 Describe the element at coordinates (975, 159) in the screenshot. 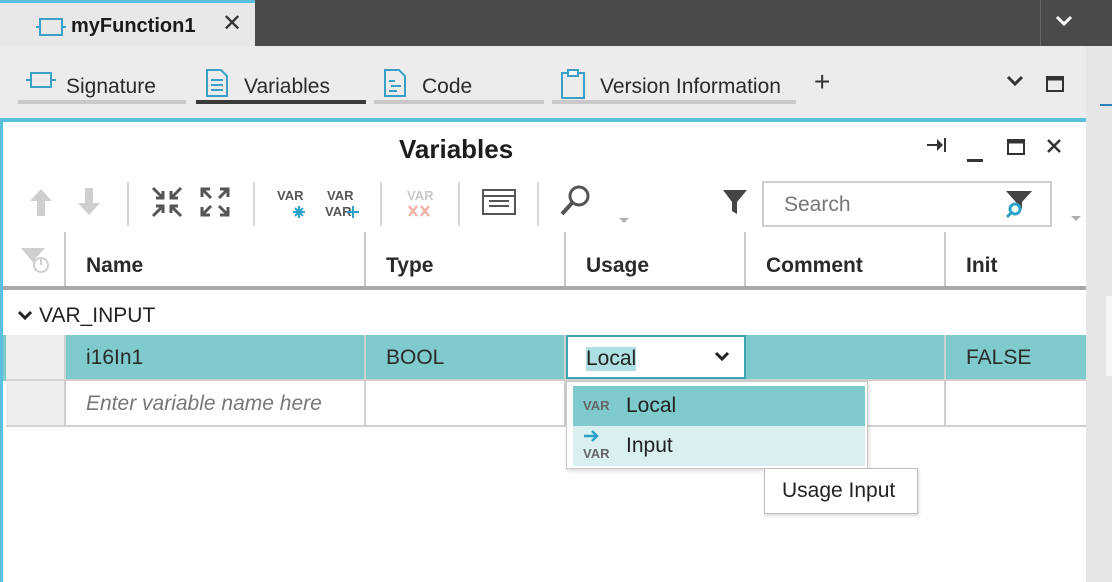

I see `minimize-icon` at that location.